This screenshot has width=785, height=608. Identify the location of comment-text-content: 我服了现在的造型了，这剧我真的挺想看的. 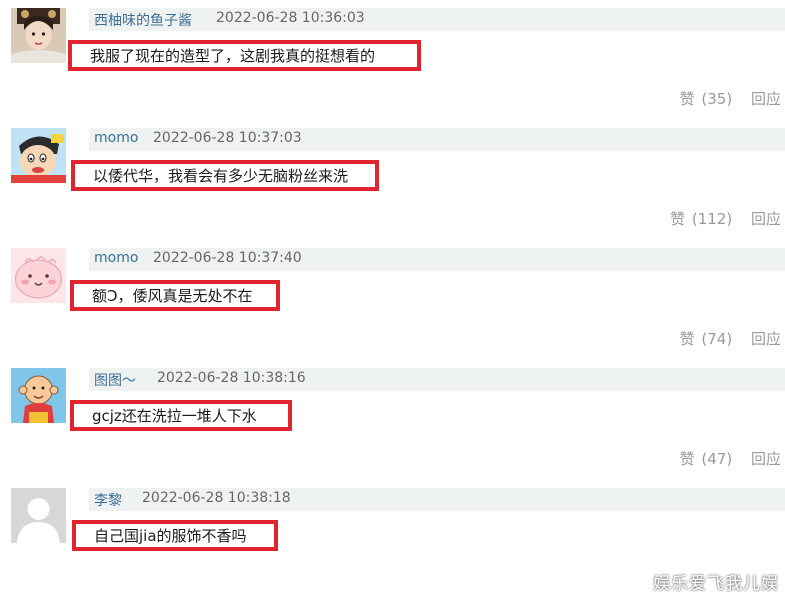
(233, 56).